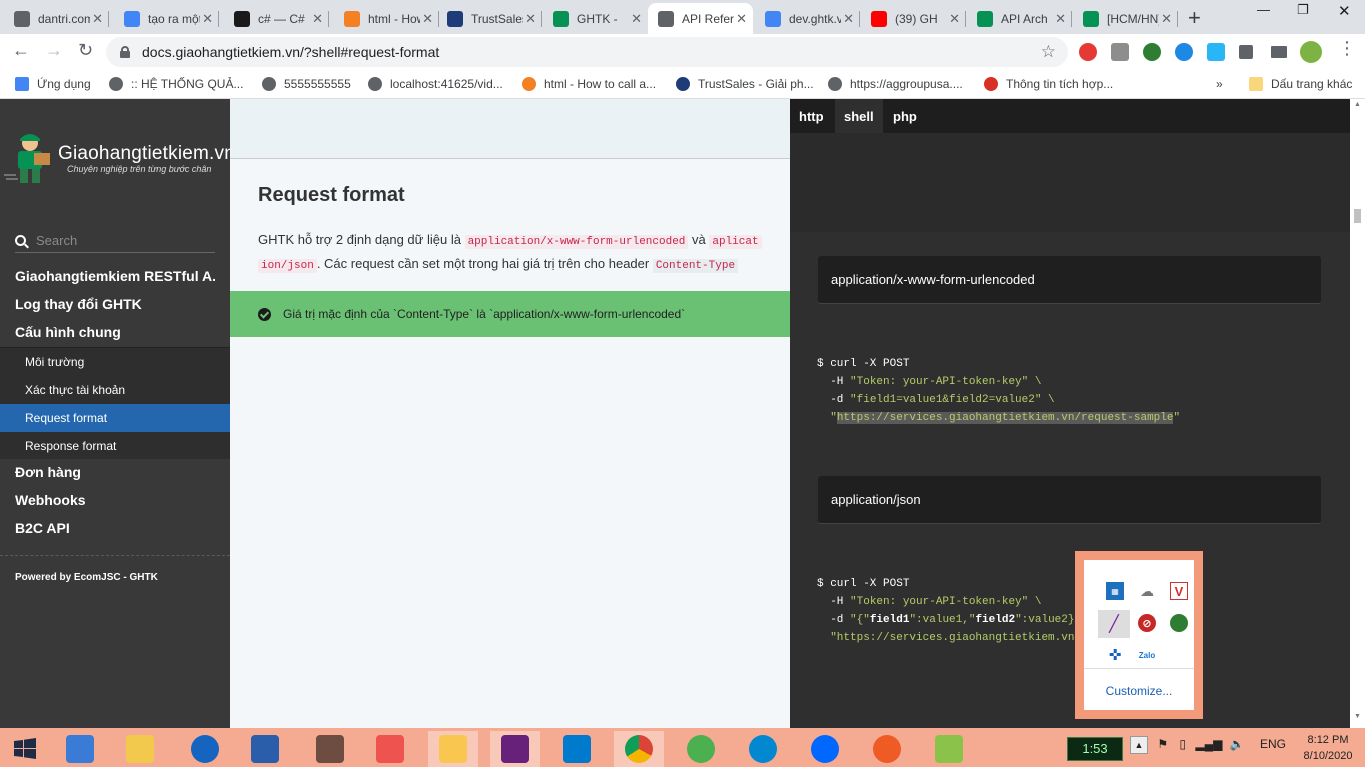 This screenshot has height=767, width=1365. I want to click on toc-item-orders: Đơn hàng, so click(115, 472).